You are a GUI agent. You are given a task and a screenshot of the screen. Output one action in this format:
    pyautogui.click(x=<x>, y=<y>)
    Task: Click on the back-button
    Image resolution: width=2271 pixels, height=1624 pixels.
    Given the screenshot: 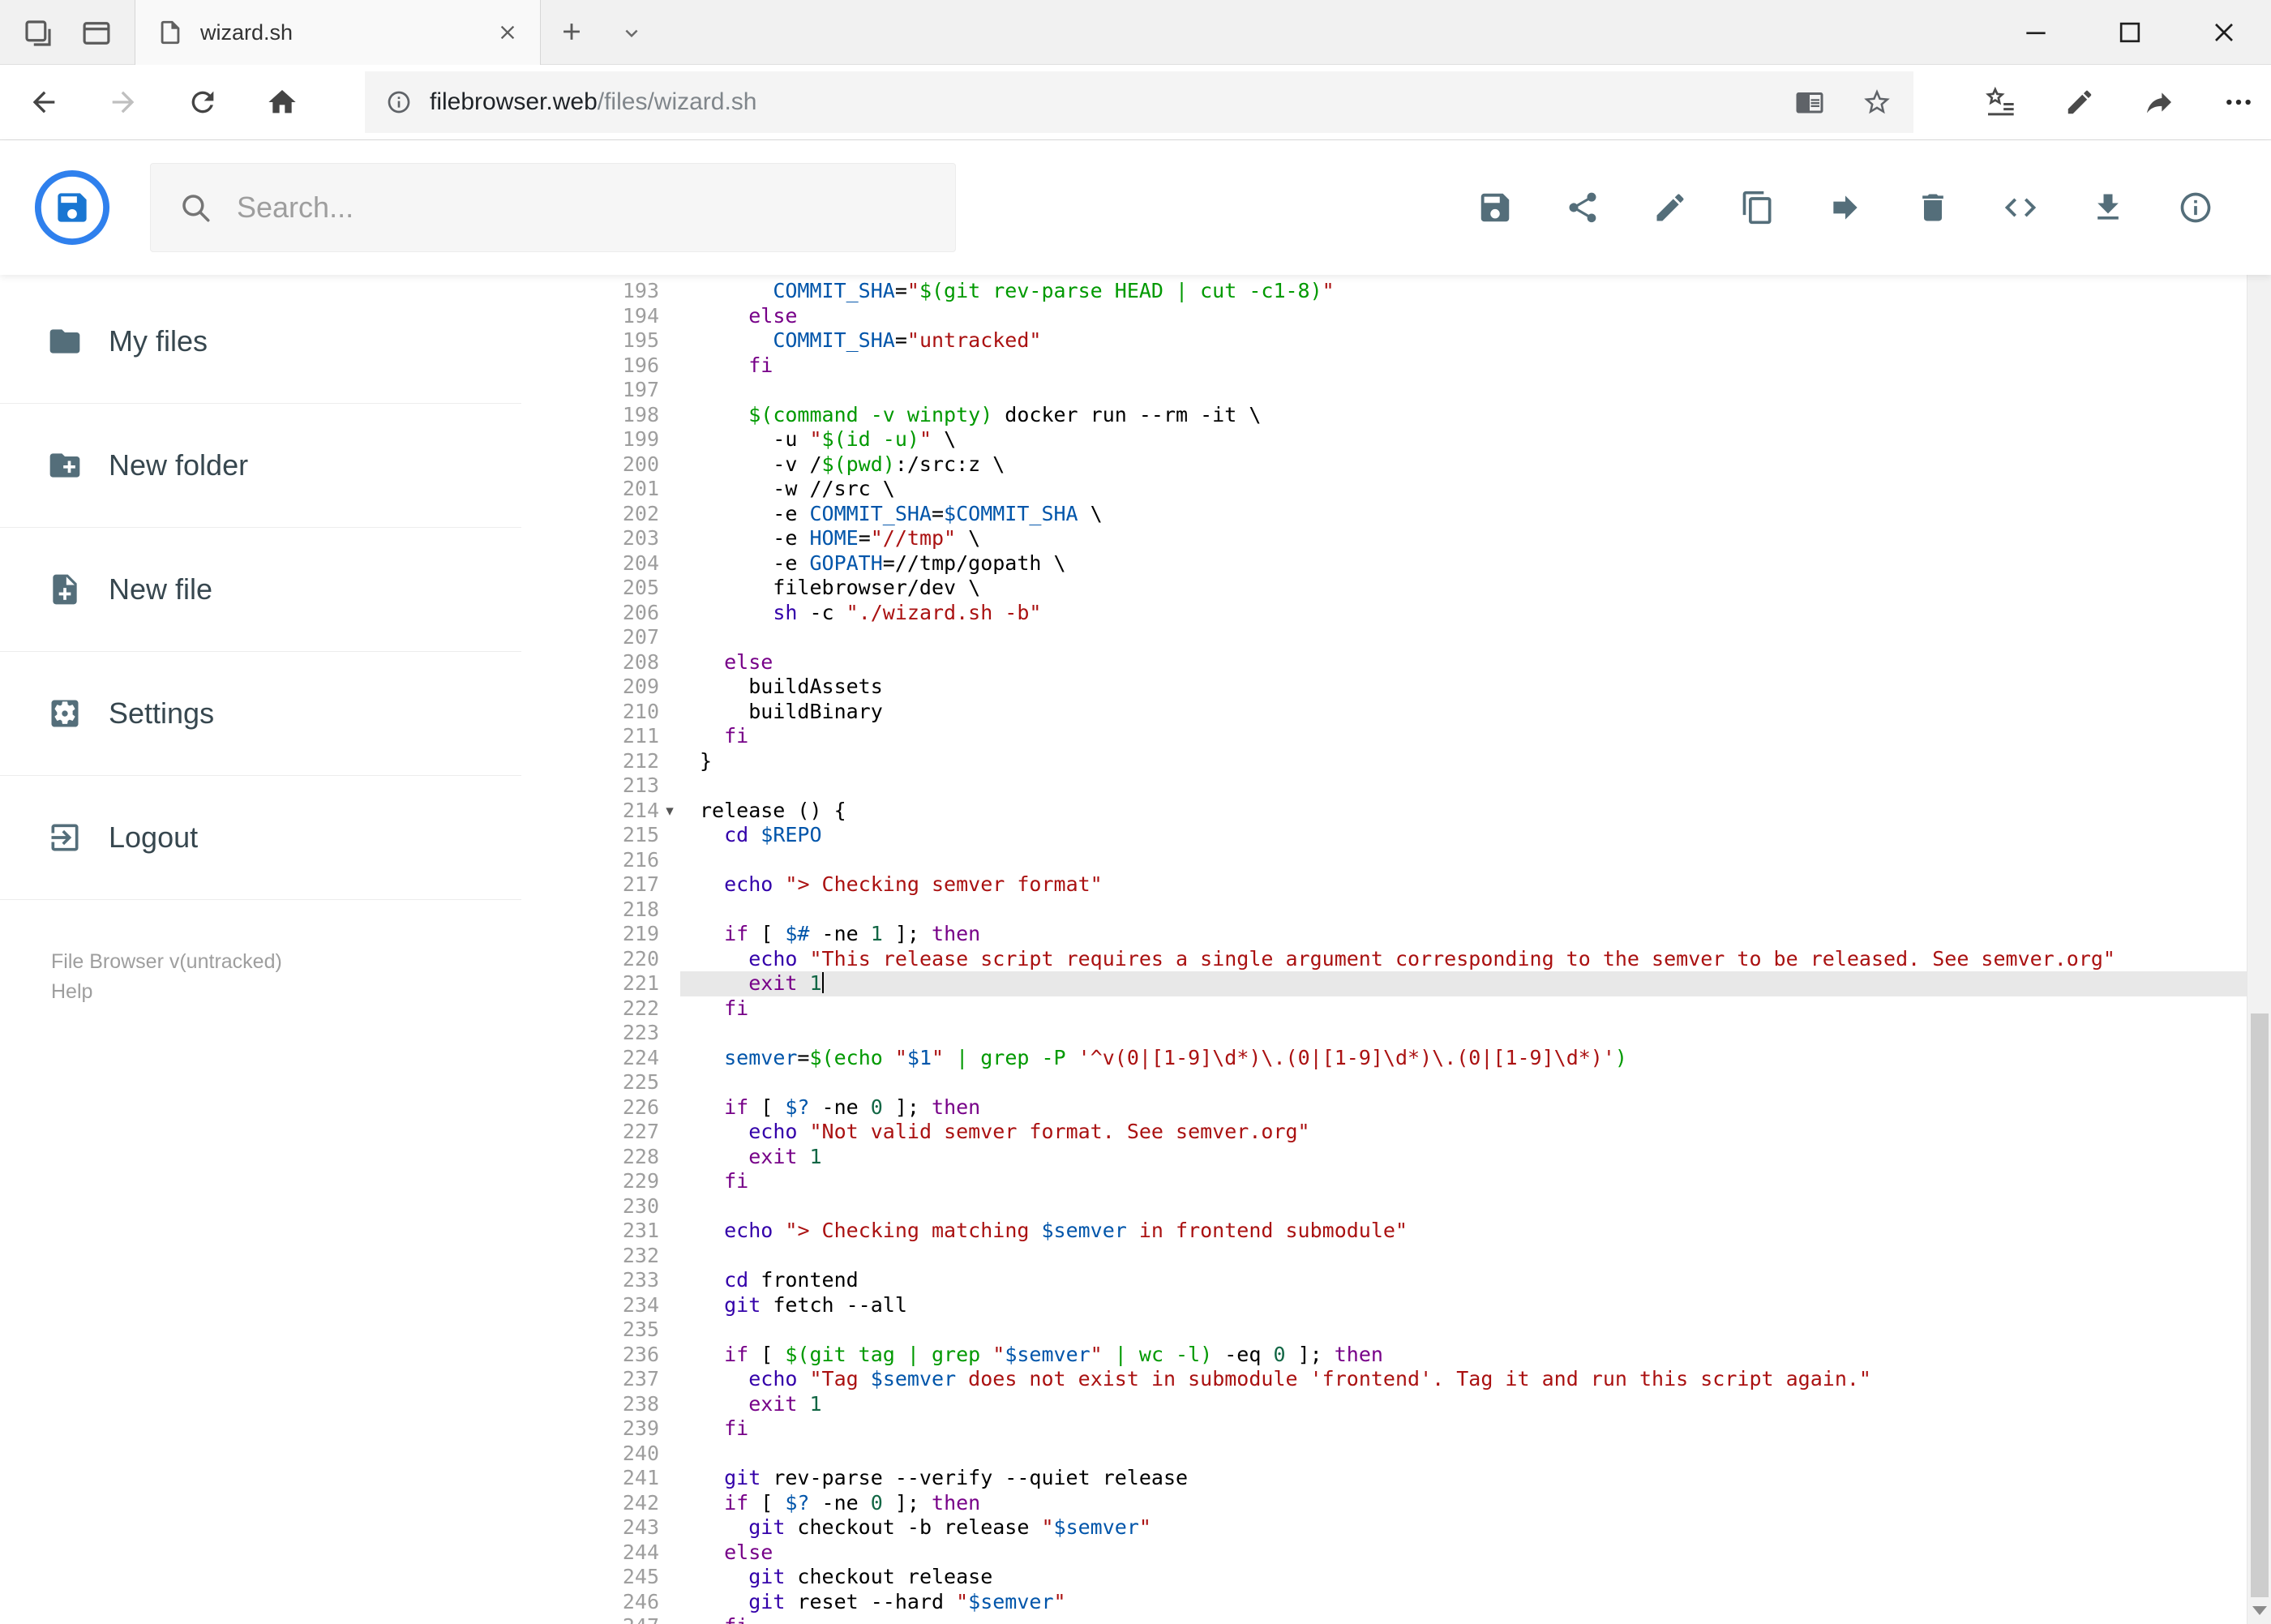 What is the action you would take?
    pyautogui.click(x=44, y=102)
    